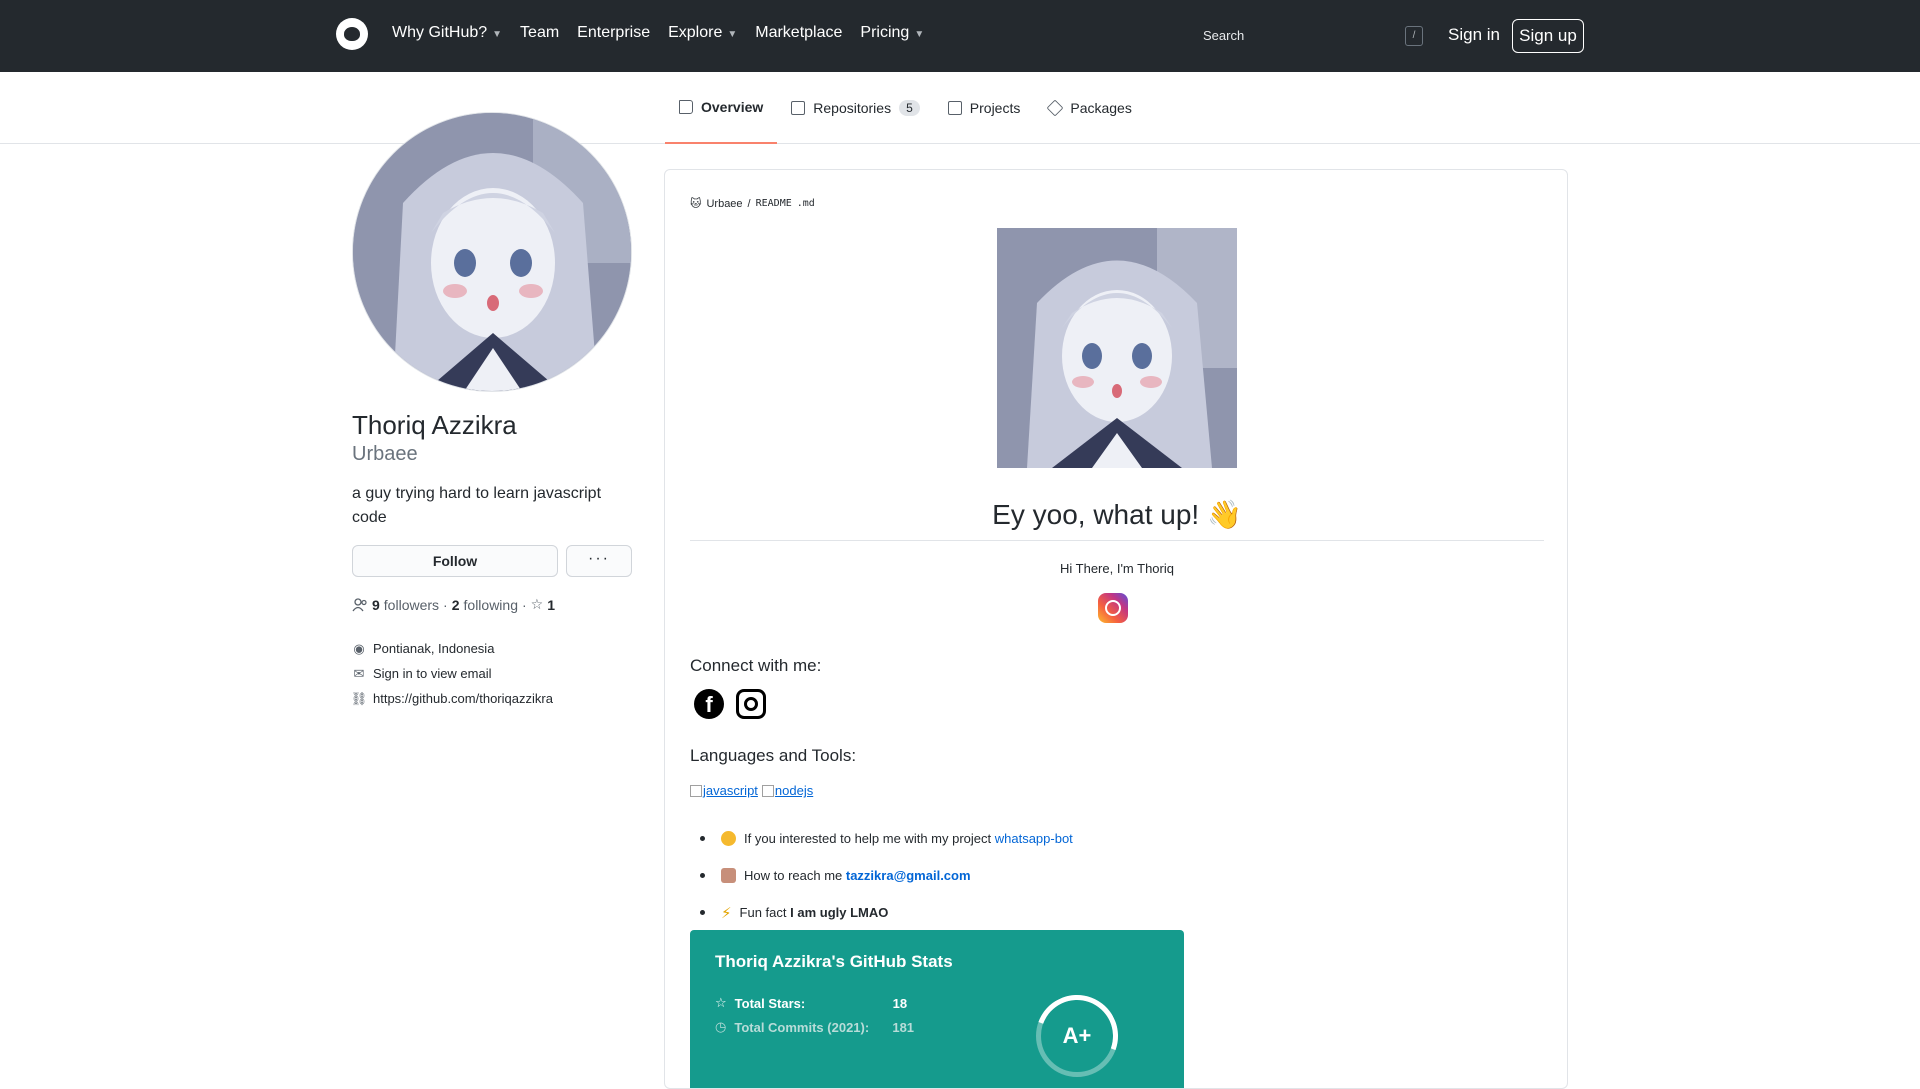 The width and height of the screenshot is (1920, 1089). Describe the element at coordinates (756, 665) in the screenshot. I see `connect-heading: Connect with me:` at that location.